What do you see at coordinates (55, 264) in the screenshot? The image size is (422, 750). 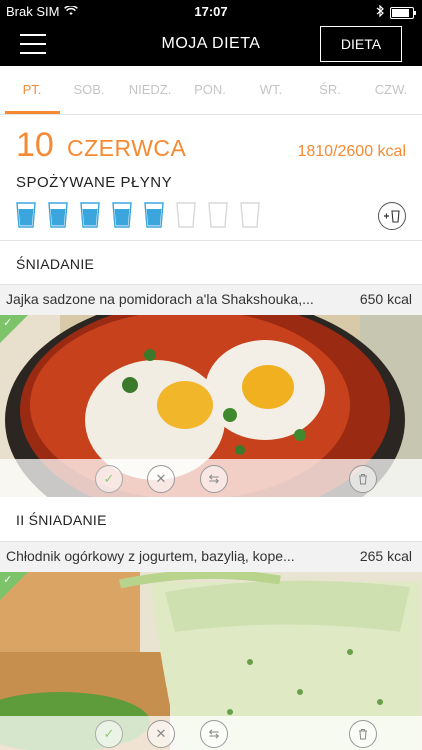 I see `meal-title: ŚNIADANIE` at bounding box center [55, 264].